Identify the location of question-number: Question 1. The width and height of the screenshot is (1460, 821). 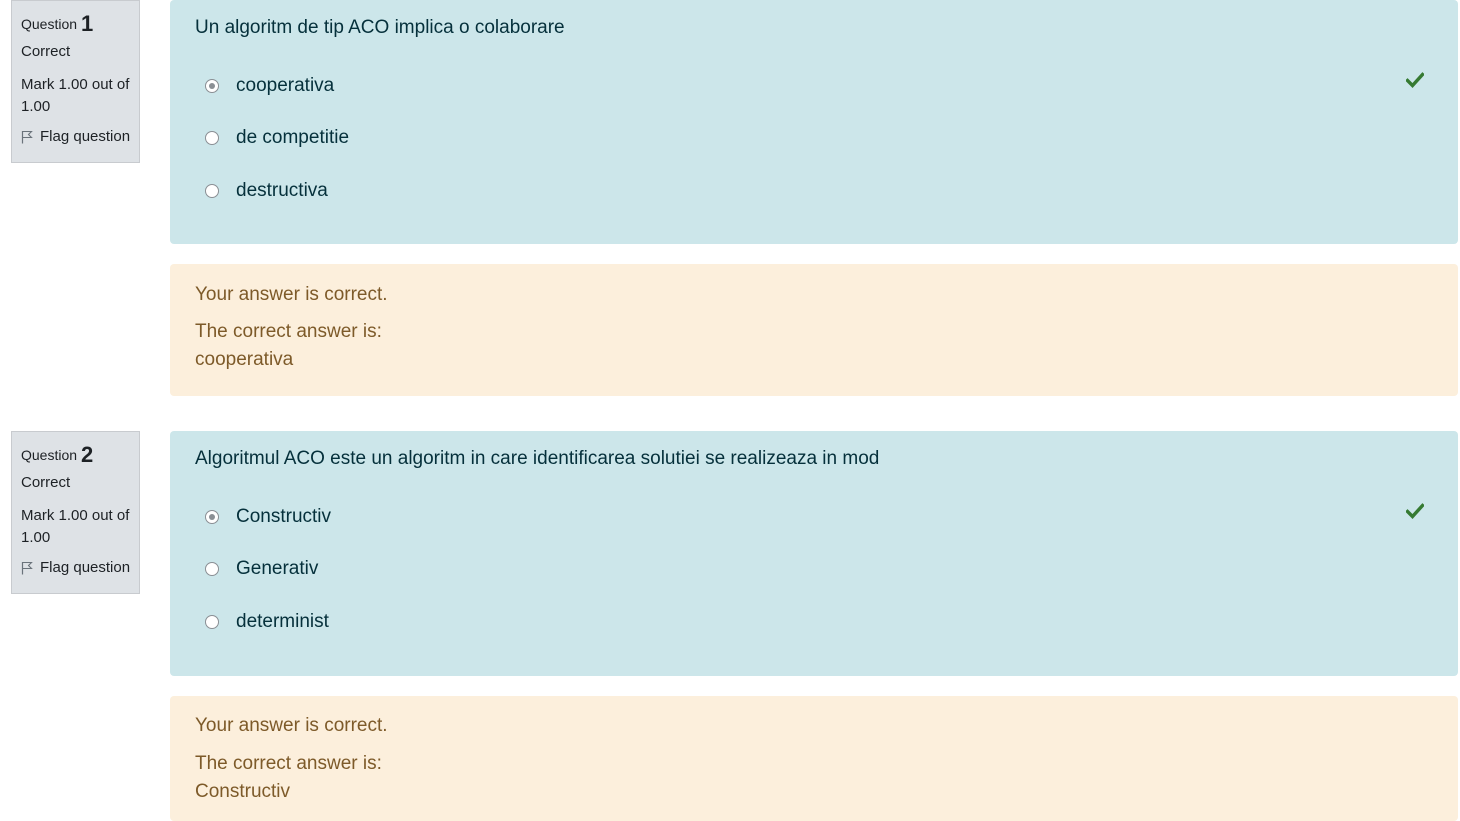
(80, 24).